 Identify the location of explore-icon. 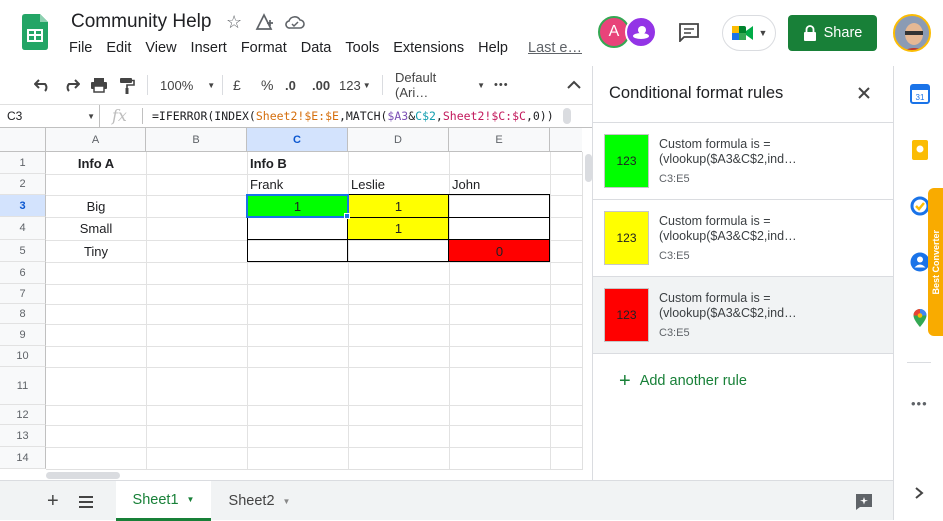
(864, 504).